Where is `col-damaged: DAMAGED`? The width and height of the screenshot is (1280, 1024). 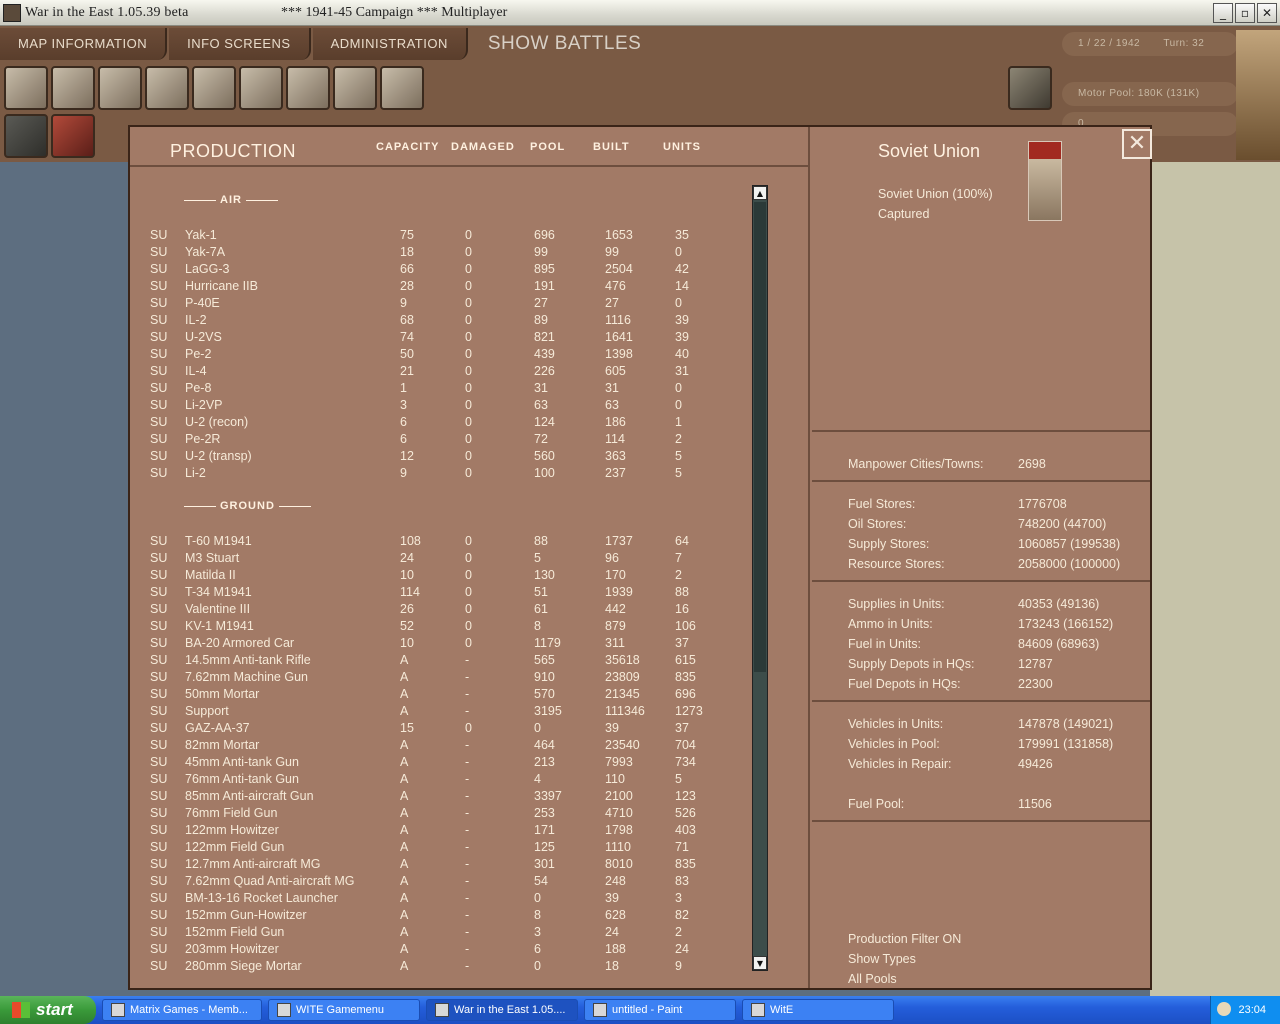 col-damaged: DAMAGED is located at coordinates (483, 147).